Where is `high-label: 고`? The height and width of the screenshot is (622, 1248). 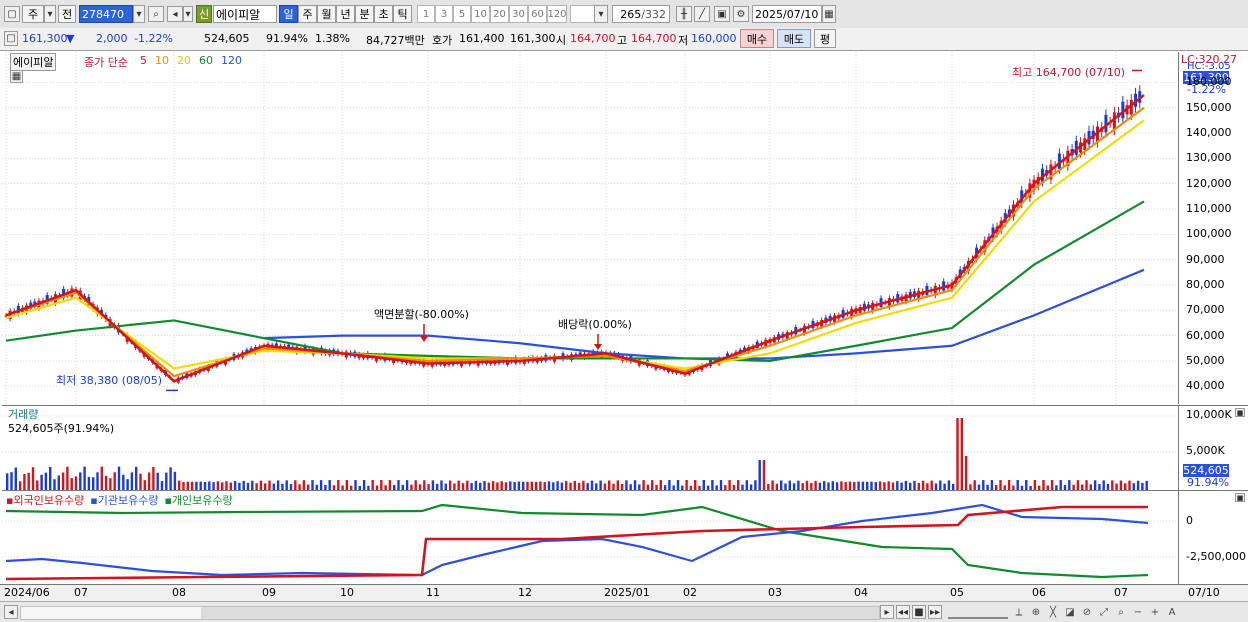
high-label: 고 is located at coordinates (622, 40).